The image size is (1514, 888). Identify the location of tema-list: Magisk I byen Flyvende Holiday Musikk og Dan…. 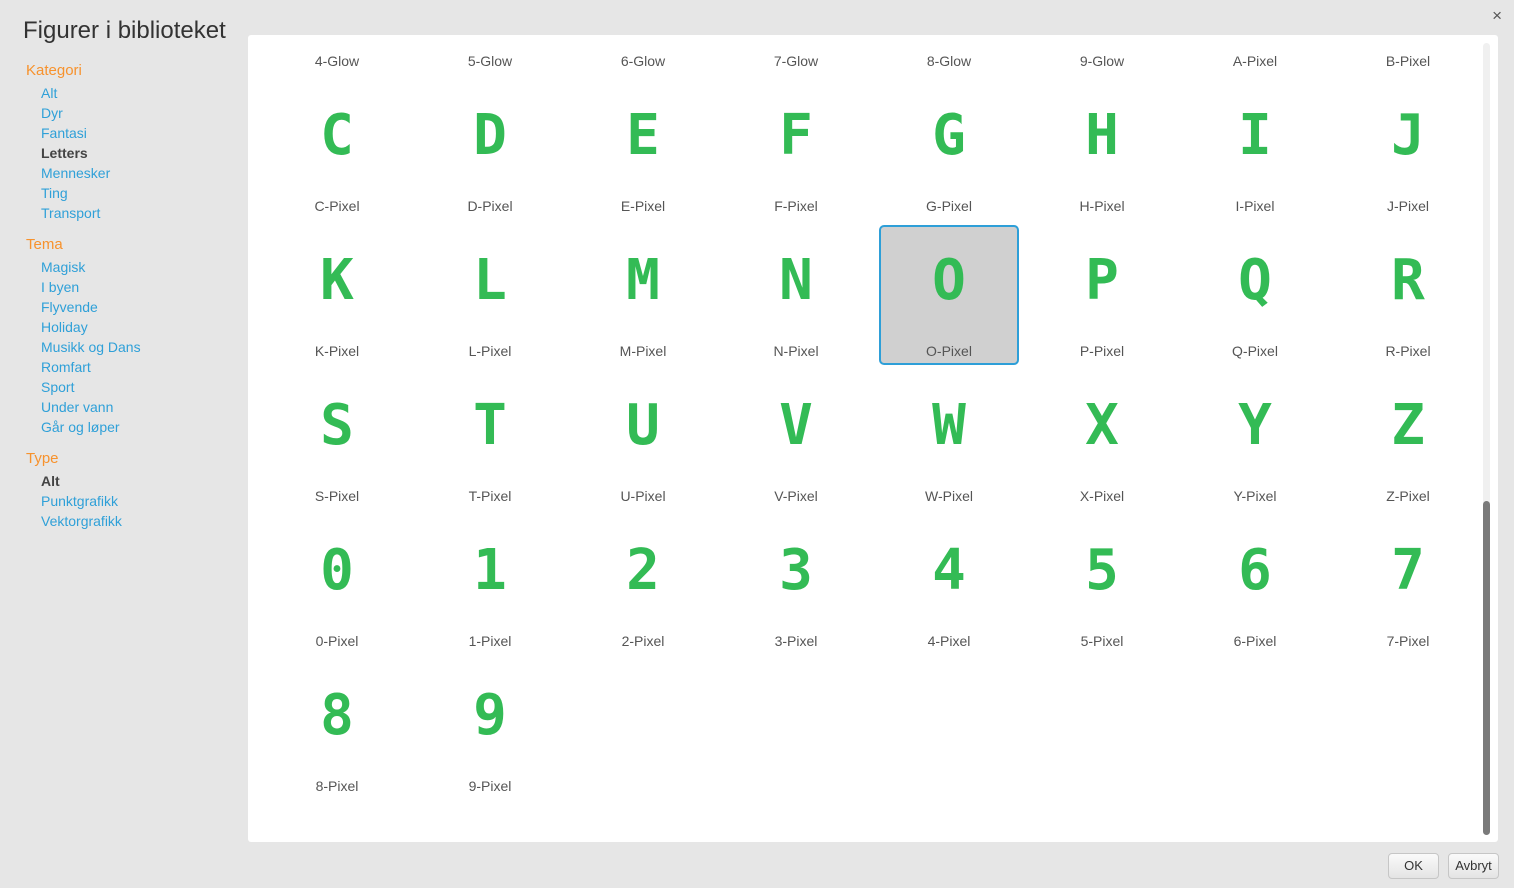
(131, 347).